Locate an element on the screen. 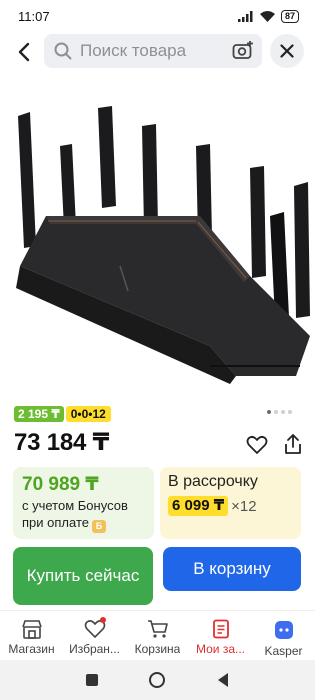 This screenshot has height=700, width=320. back-button is located at coordinates (24, 52).